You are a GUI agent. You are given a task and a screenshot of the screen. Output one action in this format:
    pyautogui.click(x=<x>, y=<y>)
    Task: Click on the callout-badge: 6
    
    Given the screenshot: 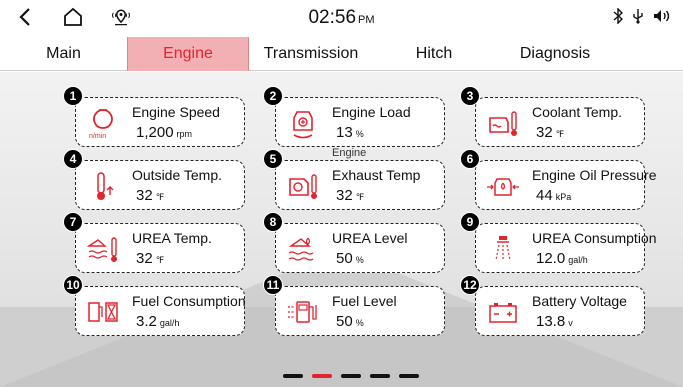 What is the action you would take?
    pyautogui.click(x=470, y=159)
    